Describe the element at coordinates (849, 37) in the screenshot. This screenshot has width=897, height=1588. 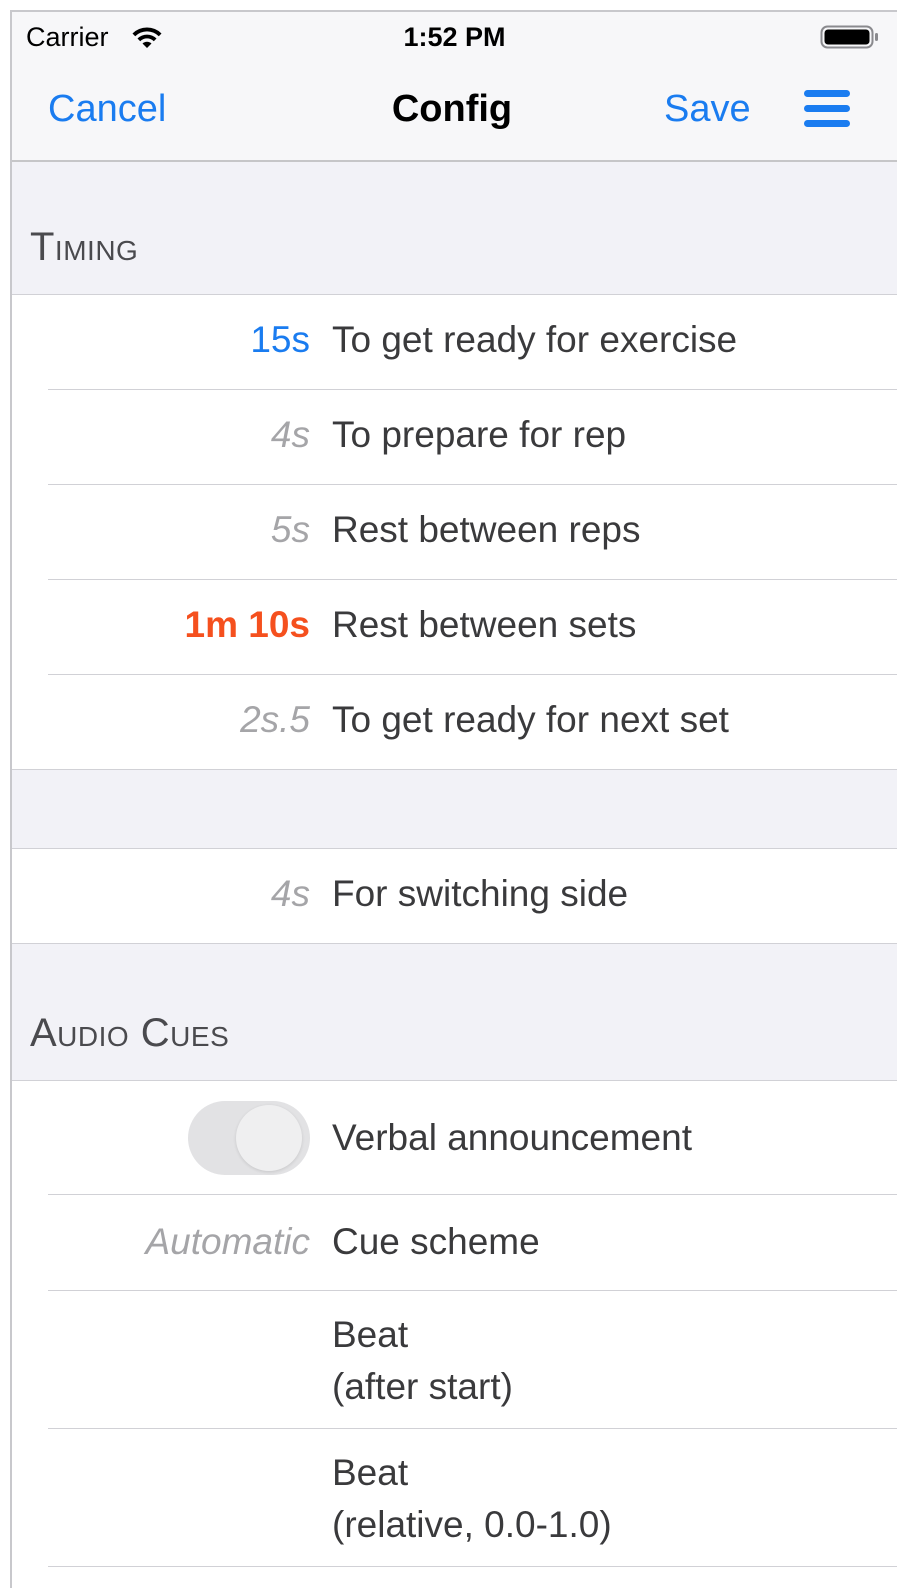
I see `battery-icon` at that location.